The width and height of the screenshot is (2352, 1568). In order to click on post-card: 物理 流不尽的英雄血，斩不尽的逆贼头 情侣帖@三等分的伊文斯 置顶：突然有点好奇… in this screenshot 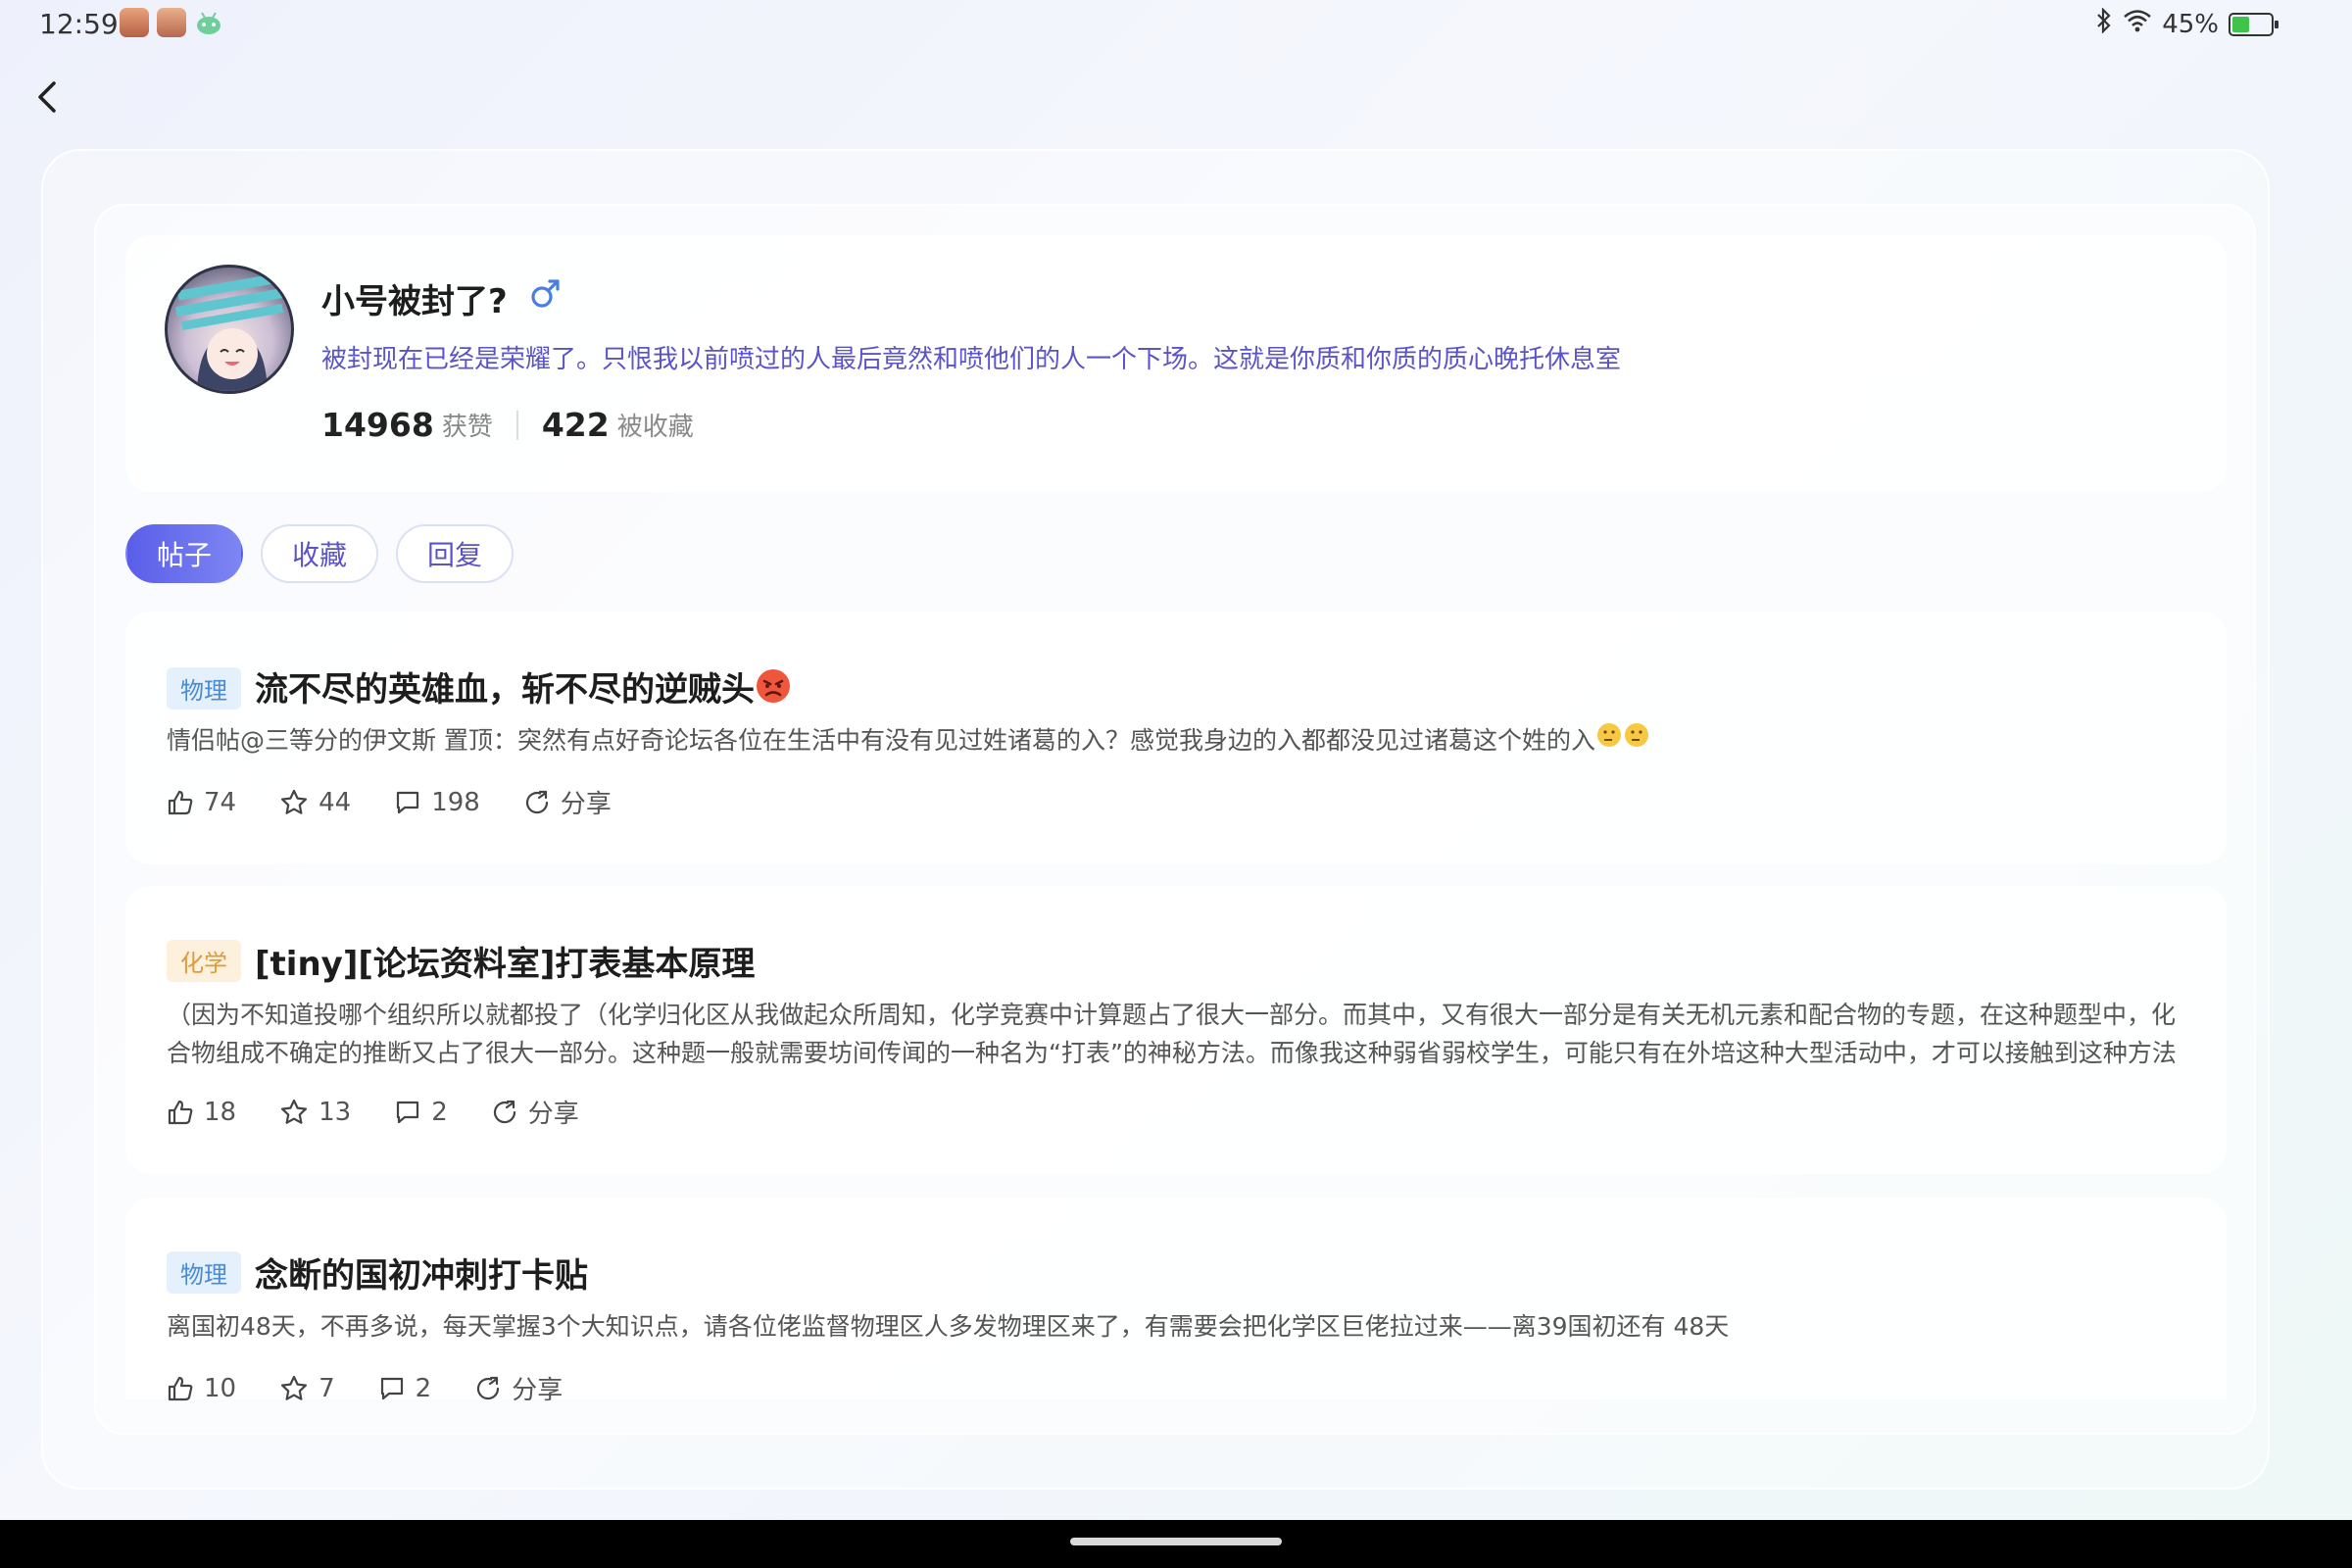, I will do `click(1176, 738)`.